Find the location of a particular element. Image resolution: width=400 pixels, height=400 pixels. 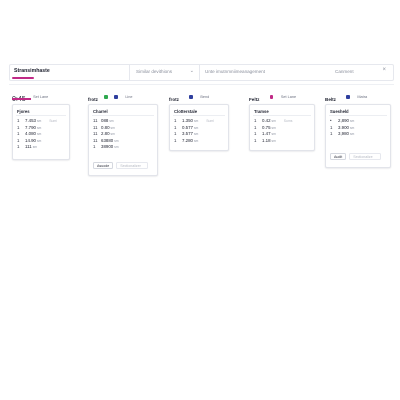

column-active-indicator is located at coordinates (21, 99).